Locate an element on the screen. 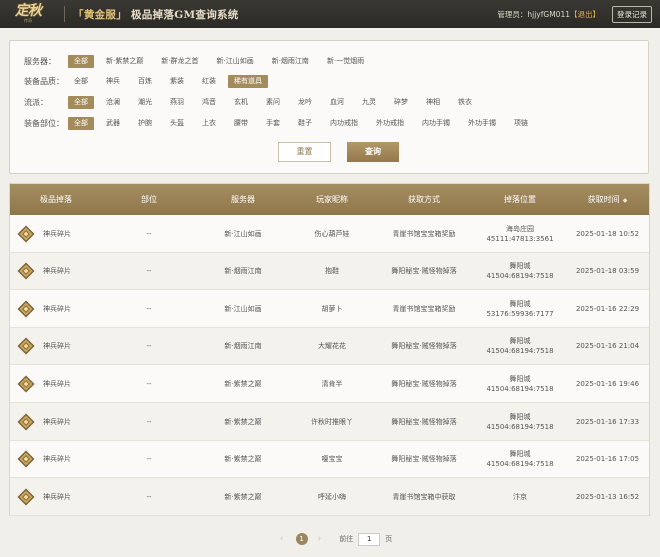  cell-server: 新·烟雨江南 is located at coordinates (243, 346).